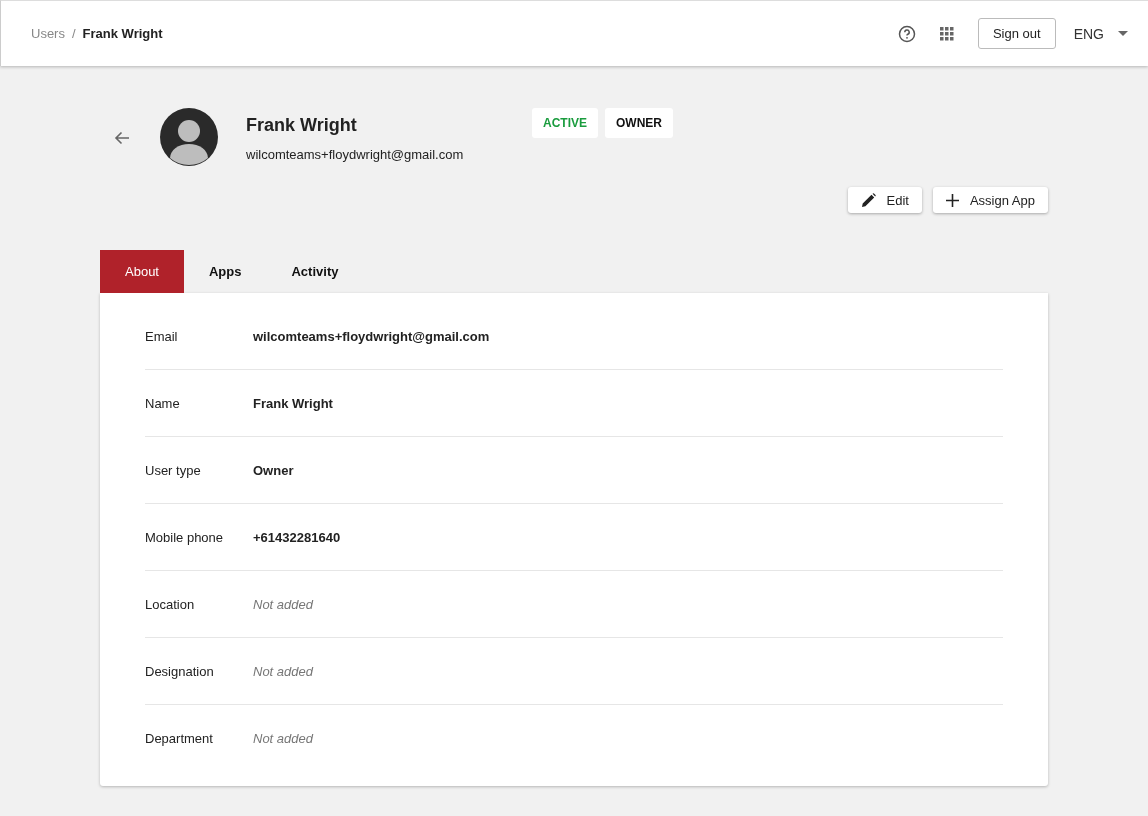  What do you see at coordinates (884, 200) in the screenshot?
I see `edit-button: Edit` at bounding box center [884, 200].